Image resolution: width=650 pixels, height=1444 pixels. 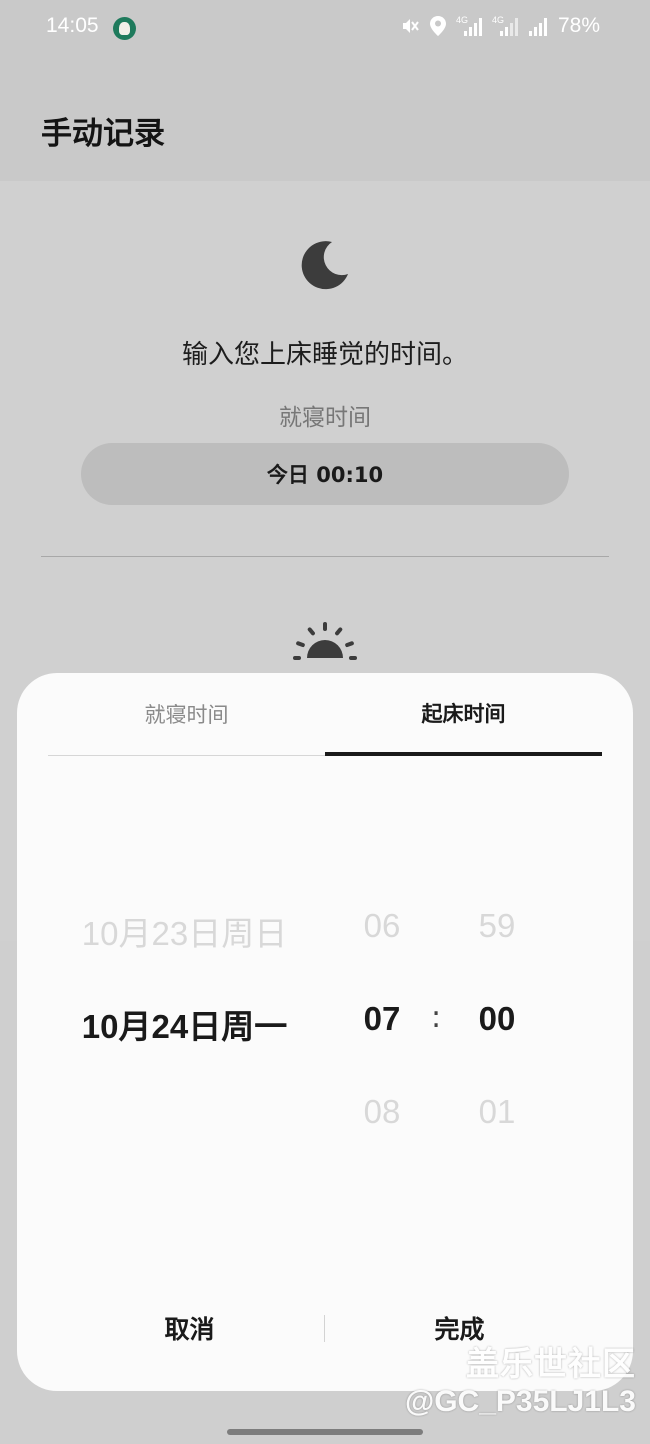 What do you see at coordinates (497, 926) in the screenshot?
I see `minute-option-prev: 59` at bounding box center [497, 926].